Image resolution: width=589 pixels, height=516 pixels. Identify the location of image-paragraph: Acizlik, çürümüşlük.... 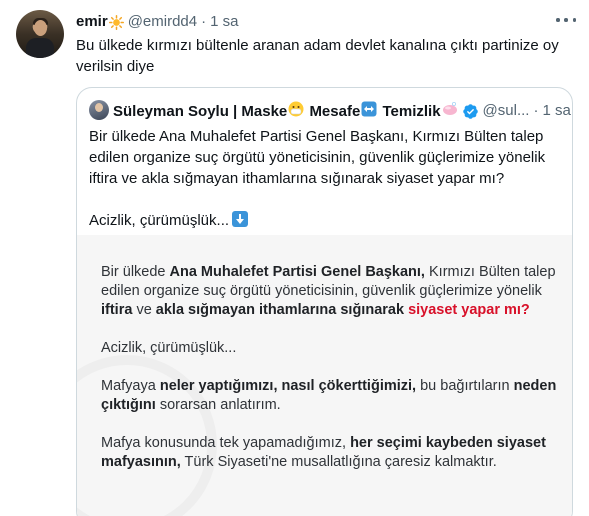
(169, 348).